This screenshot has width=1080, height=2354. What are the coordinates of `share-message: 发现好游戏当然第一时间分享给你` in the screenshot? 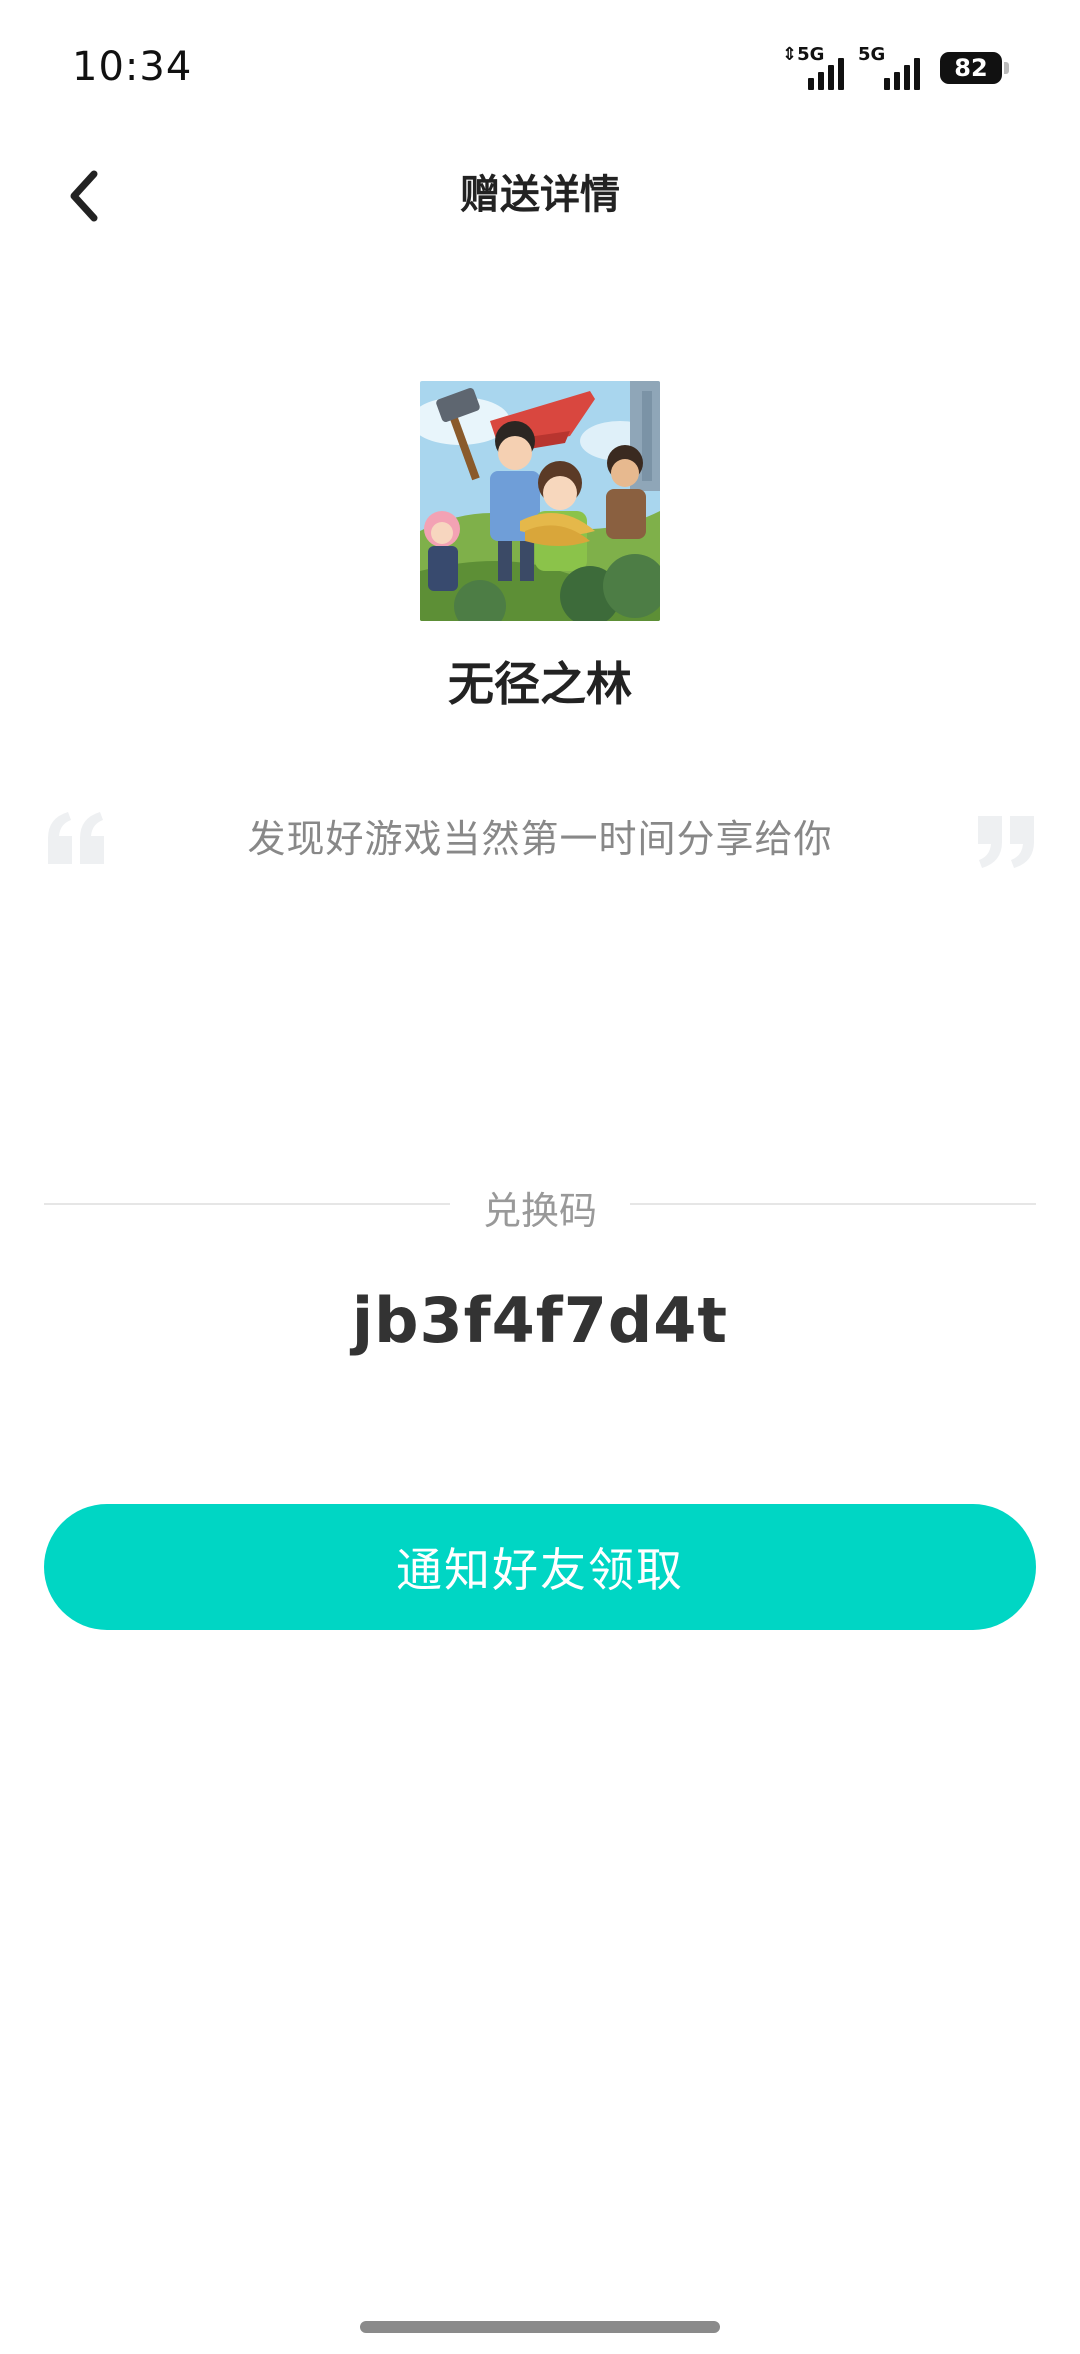 It's located at (540, 839).